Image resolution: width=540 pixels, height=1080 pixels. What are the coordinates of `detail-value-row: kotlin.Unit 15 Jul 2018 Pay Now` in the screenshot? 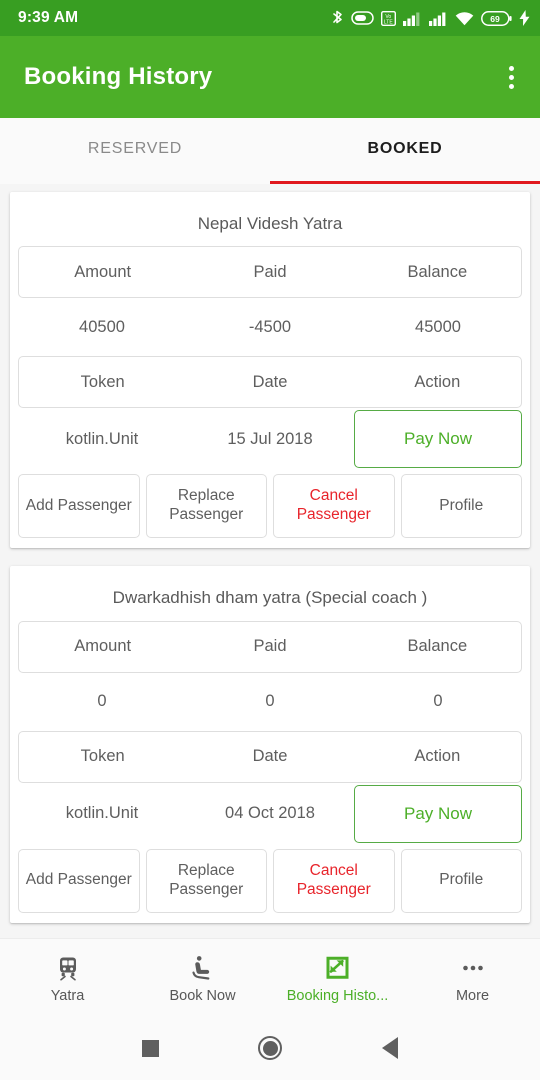 It's located at (270, 439).